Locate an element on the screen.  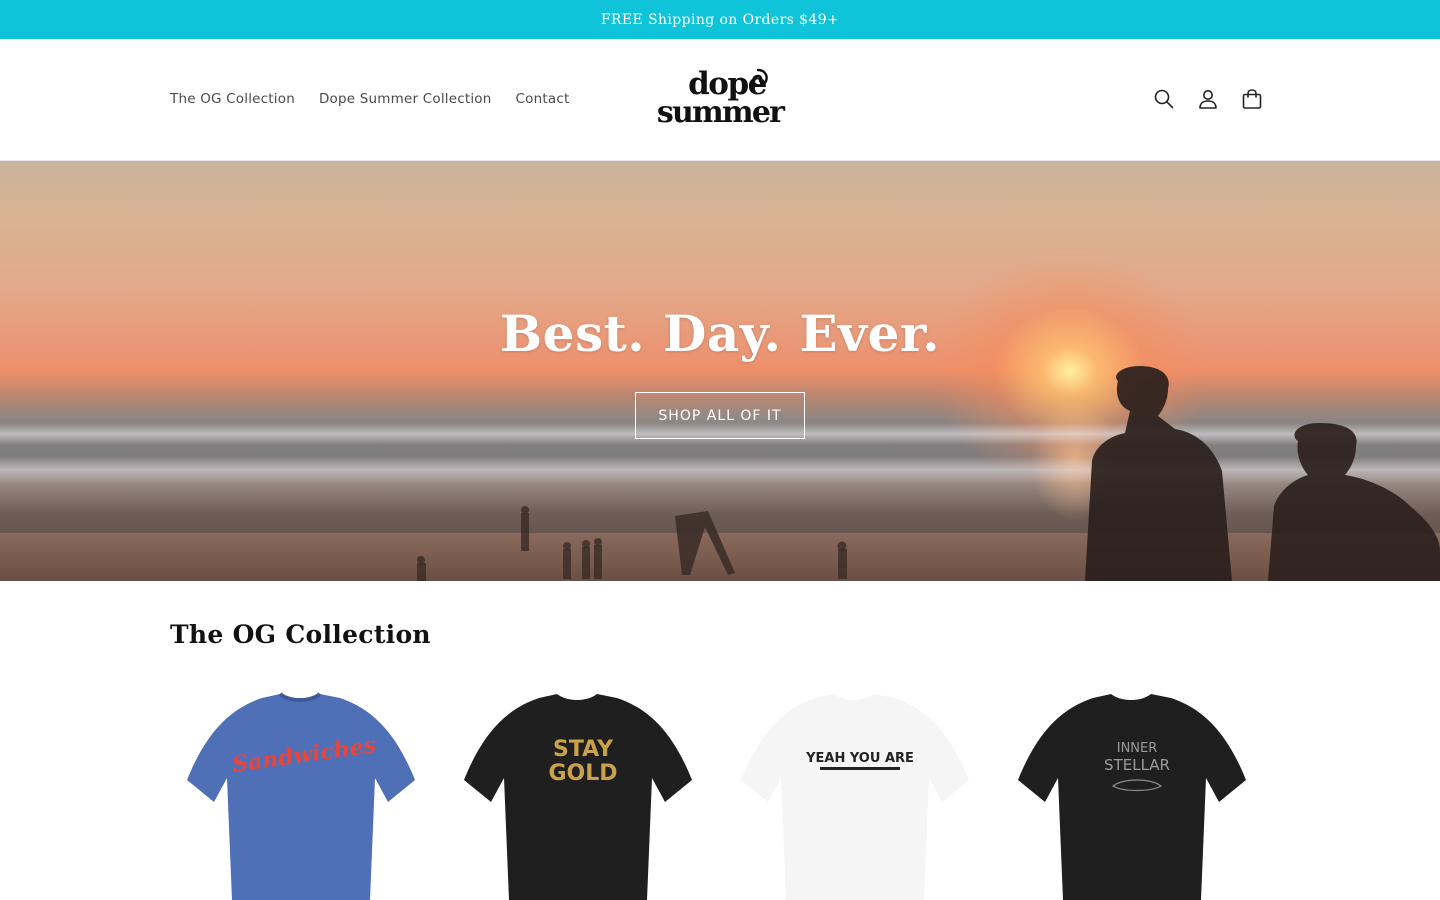
product-card-yeah-you-are: YEAH YOU ARE is located at coordinates (855, 795).